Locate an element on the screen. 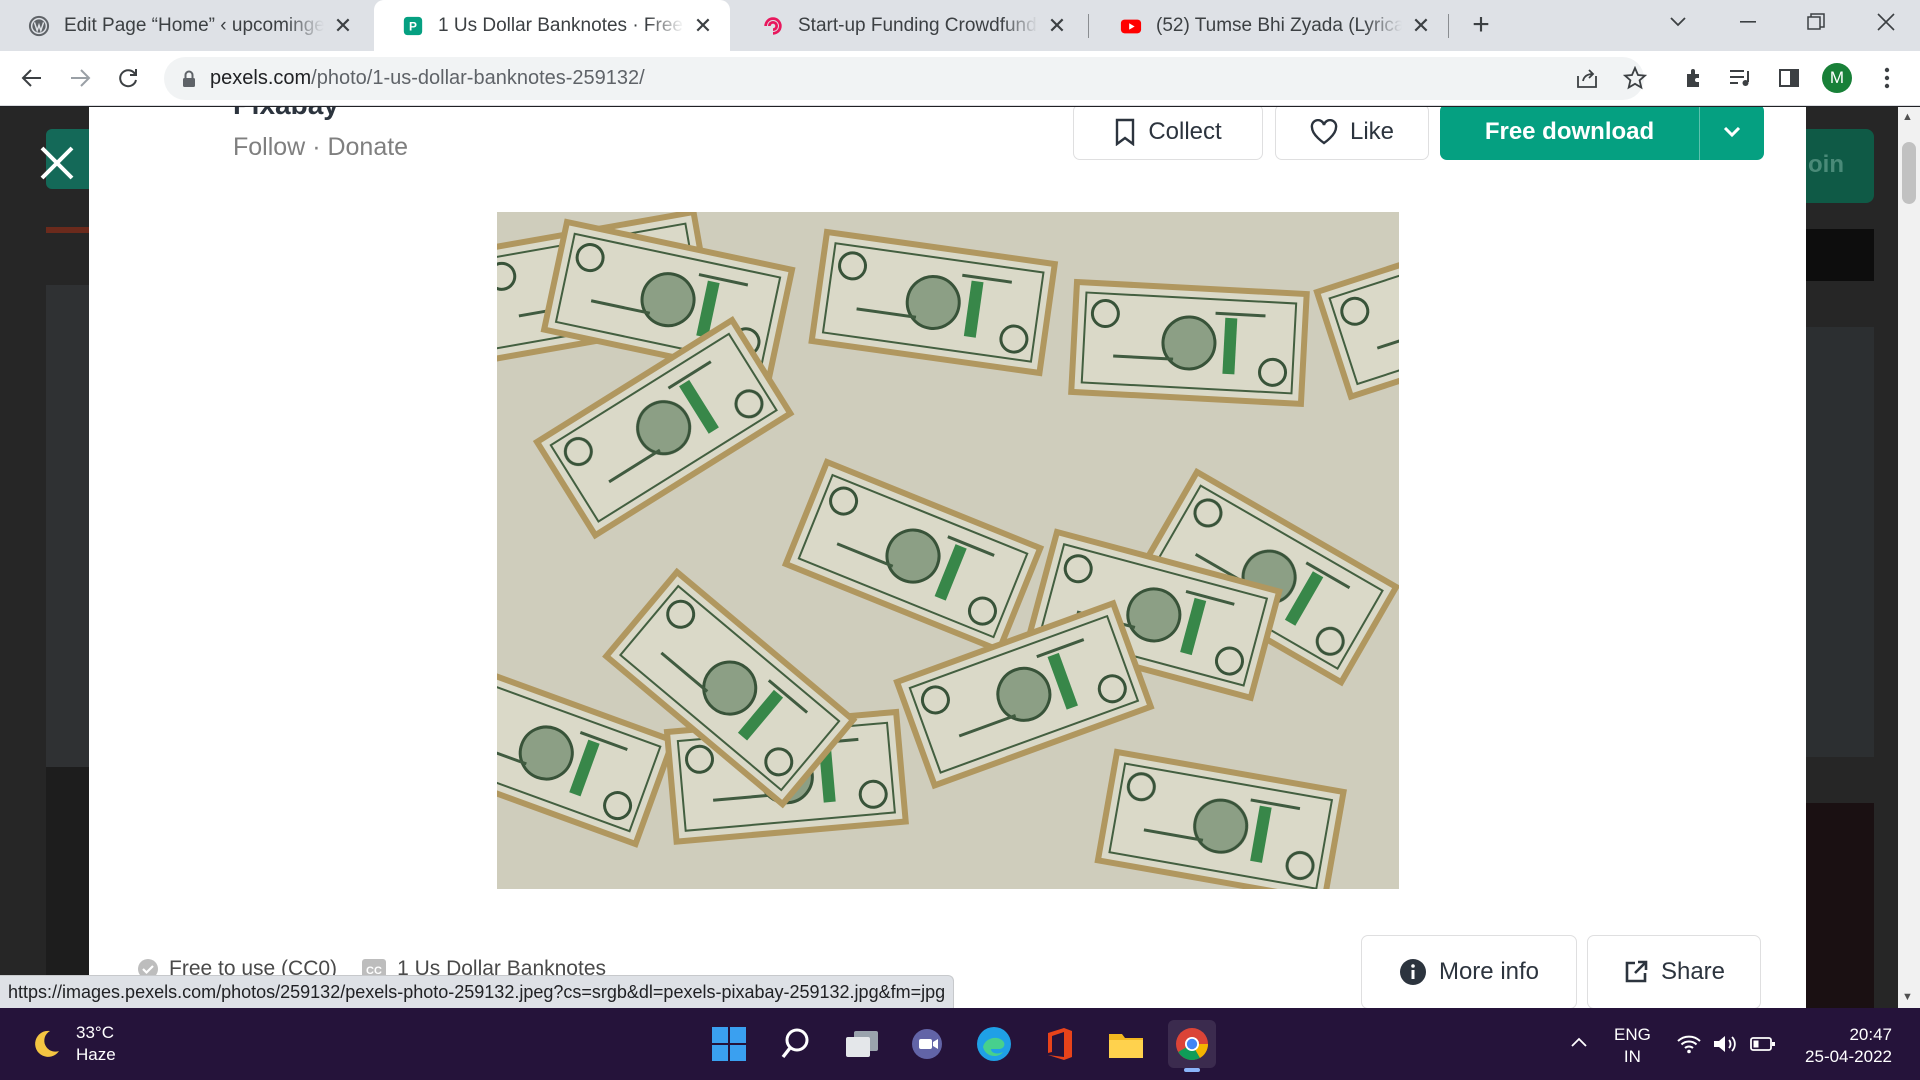 The height and width of the screenshot is (1080, 1920). reload-icon is located at coordinates (128, 78).